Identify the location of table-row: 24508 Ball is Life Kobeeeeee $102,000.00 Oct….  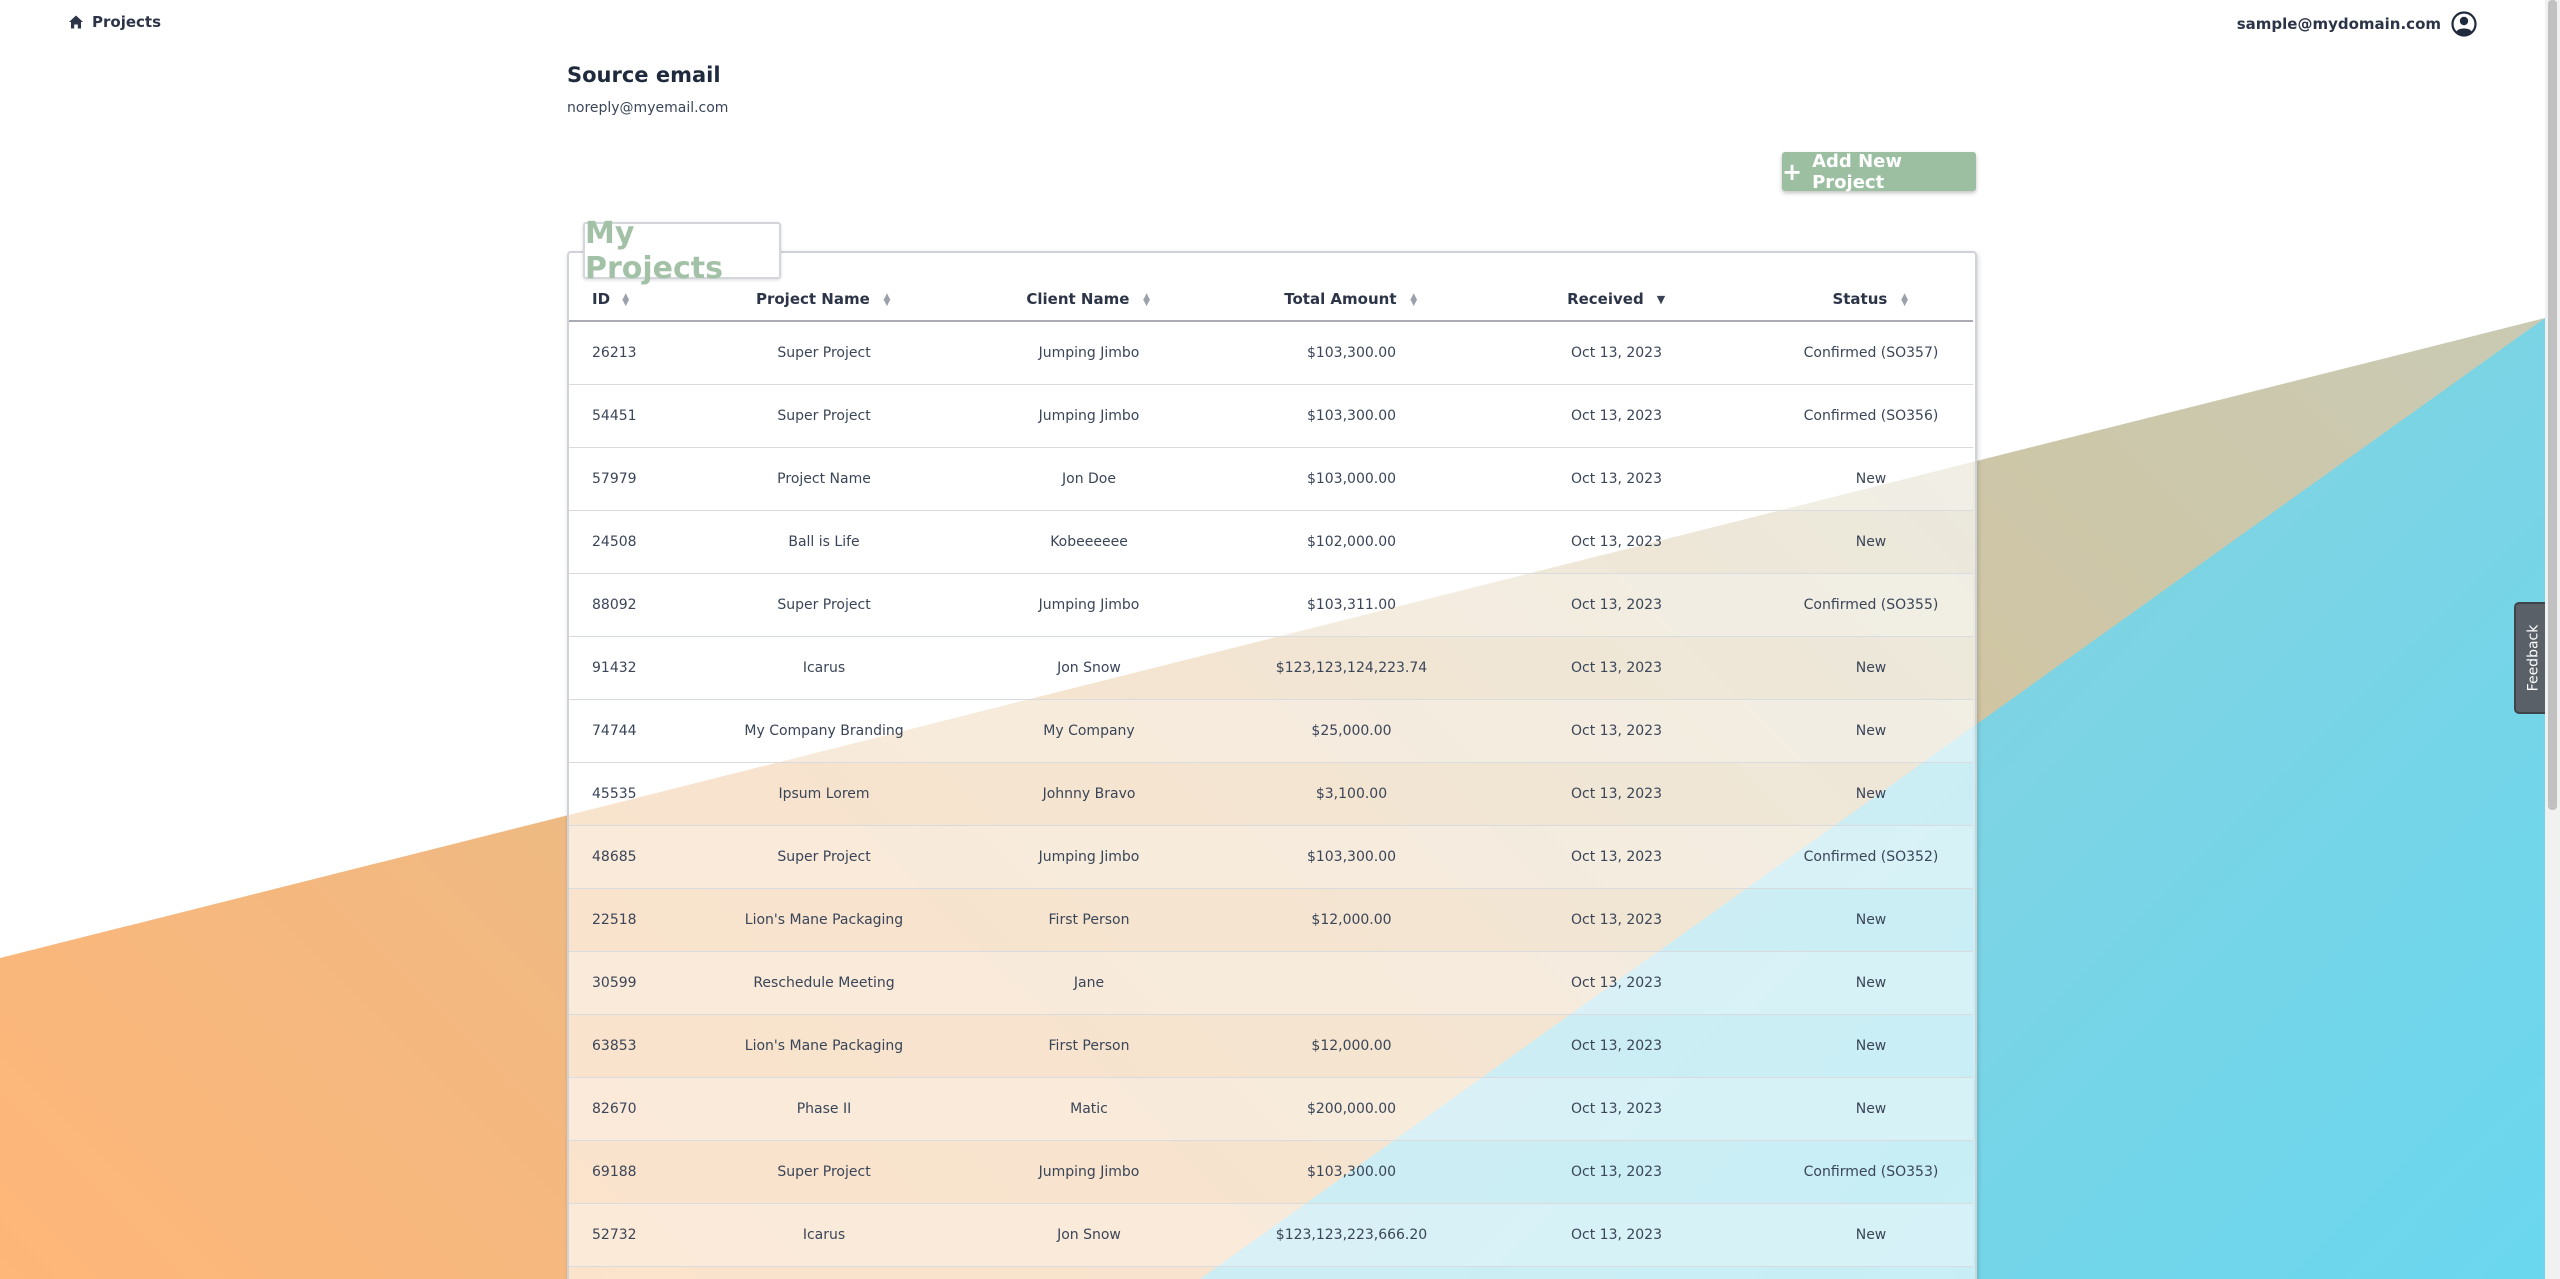
(1271, 542).